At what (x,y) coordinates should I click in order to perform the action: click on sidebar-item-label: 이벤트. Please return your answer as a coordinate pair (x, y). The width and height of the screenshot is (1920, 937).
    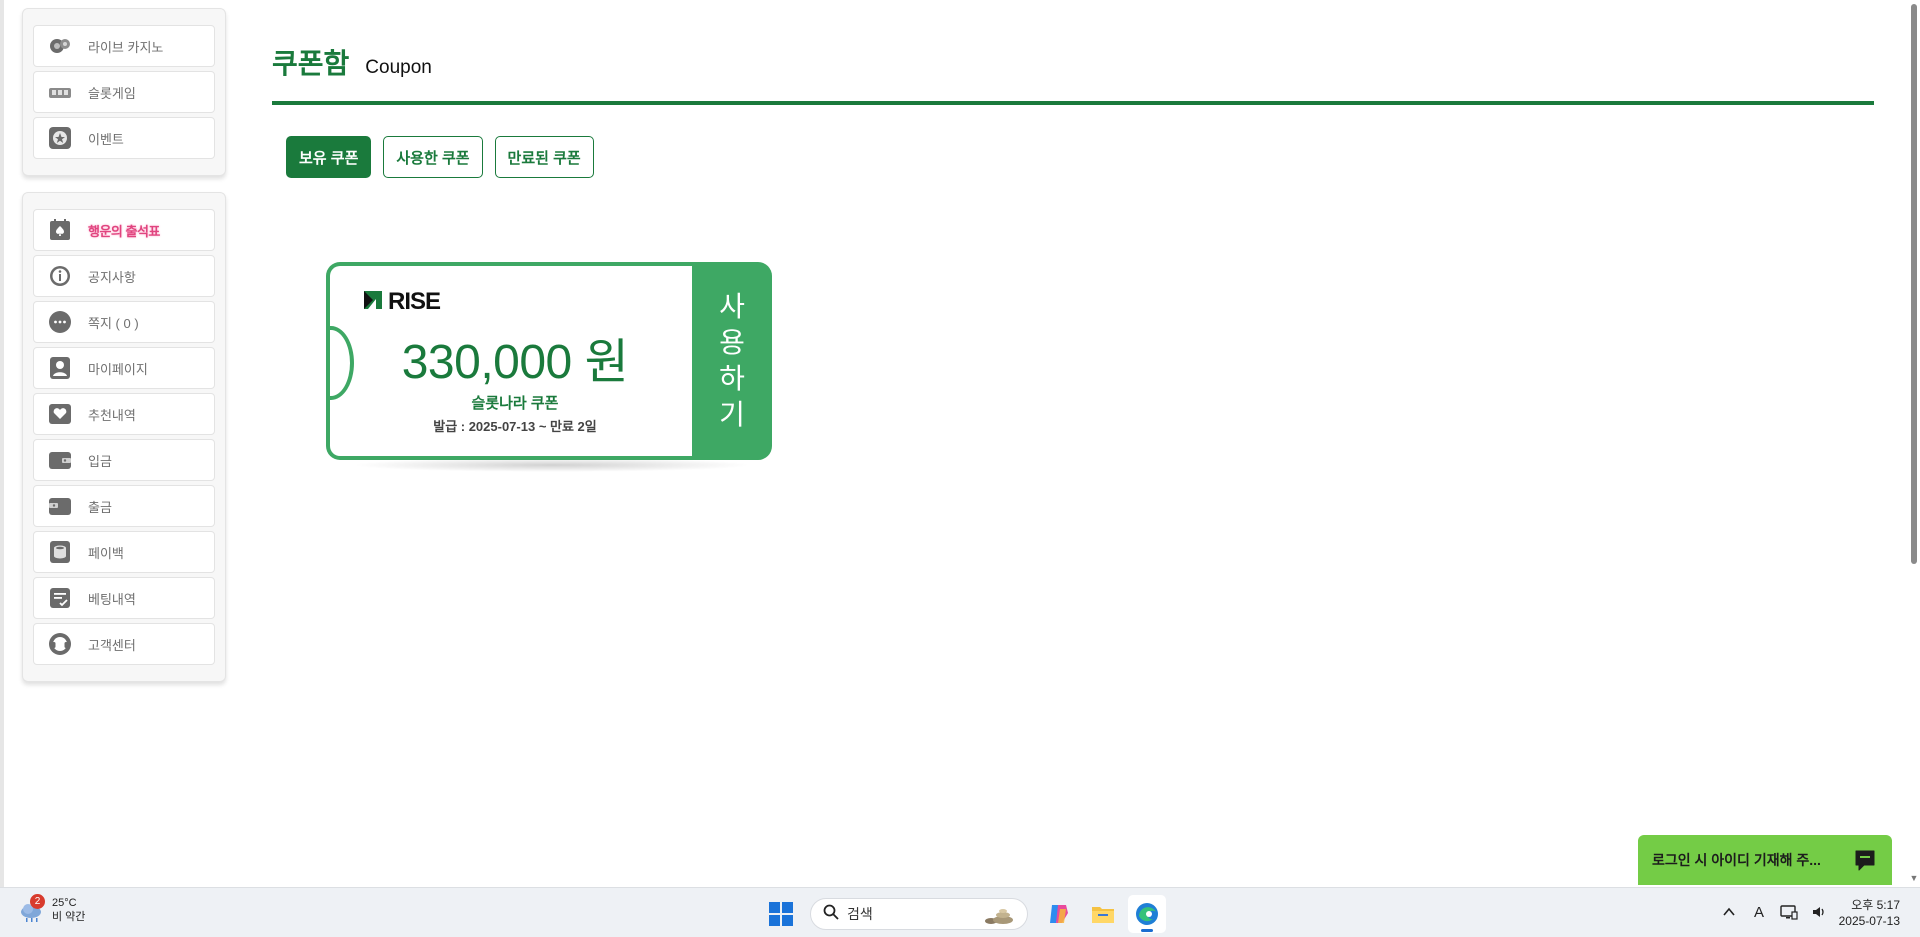
    Looking at the image, I should click on (106, 139).